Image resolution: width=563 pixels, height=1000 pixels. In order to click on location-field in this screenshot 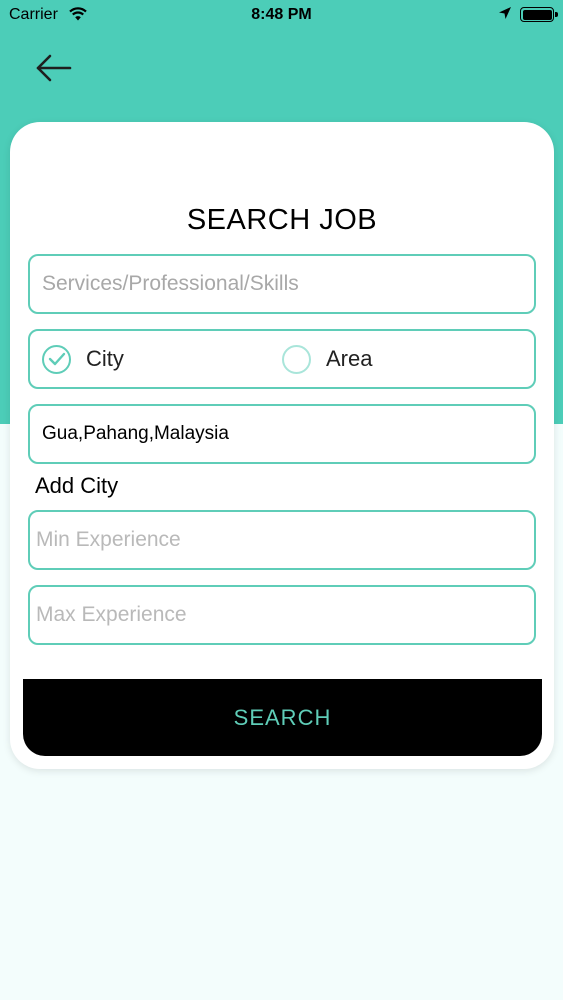, I will do `click(282, 434)`.